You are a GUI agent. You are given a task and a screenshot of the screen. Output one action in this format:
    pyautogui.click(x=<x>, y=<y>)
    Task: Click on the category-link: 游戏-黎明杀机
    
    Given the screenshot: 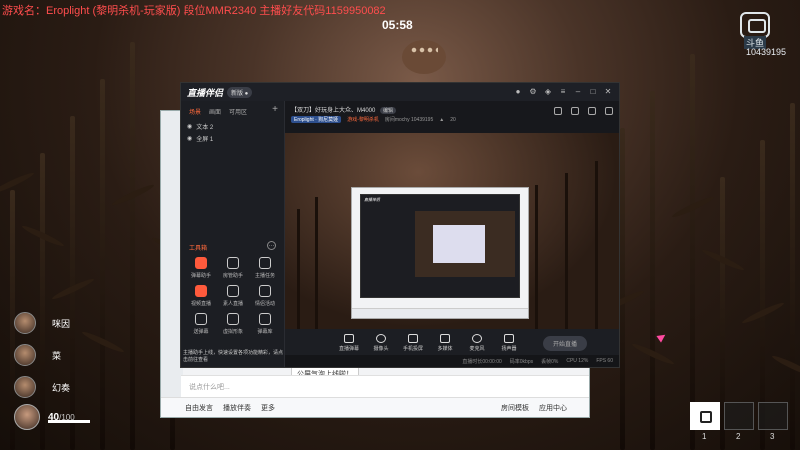 What is the action you would take?
    pyautogui.click(x=363, y=119)
    